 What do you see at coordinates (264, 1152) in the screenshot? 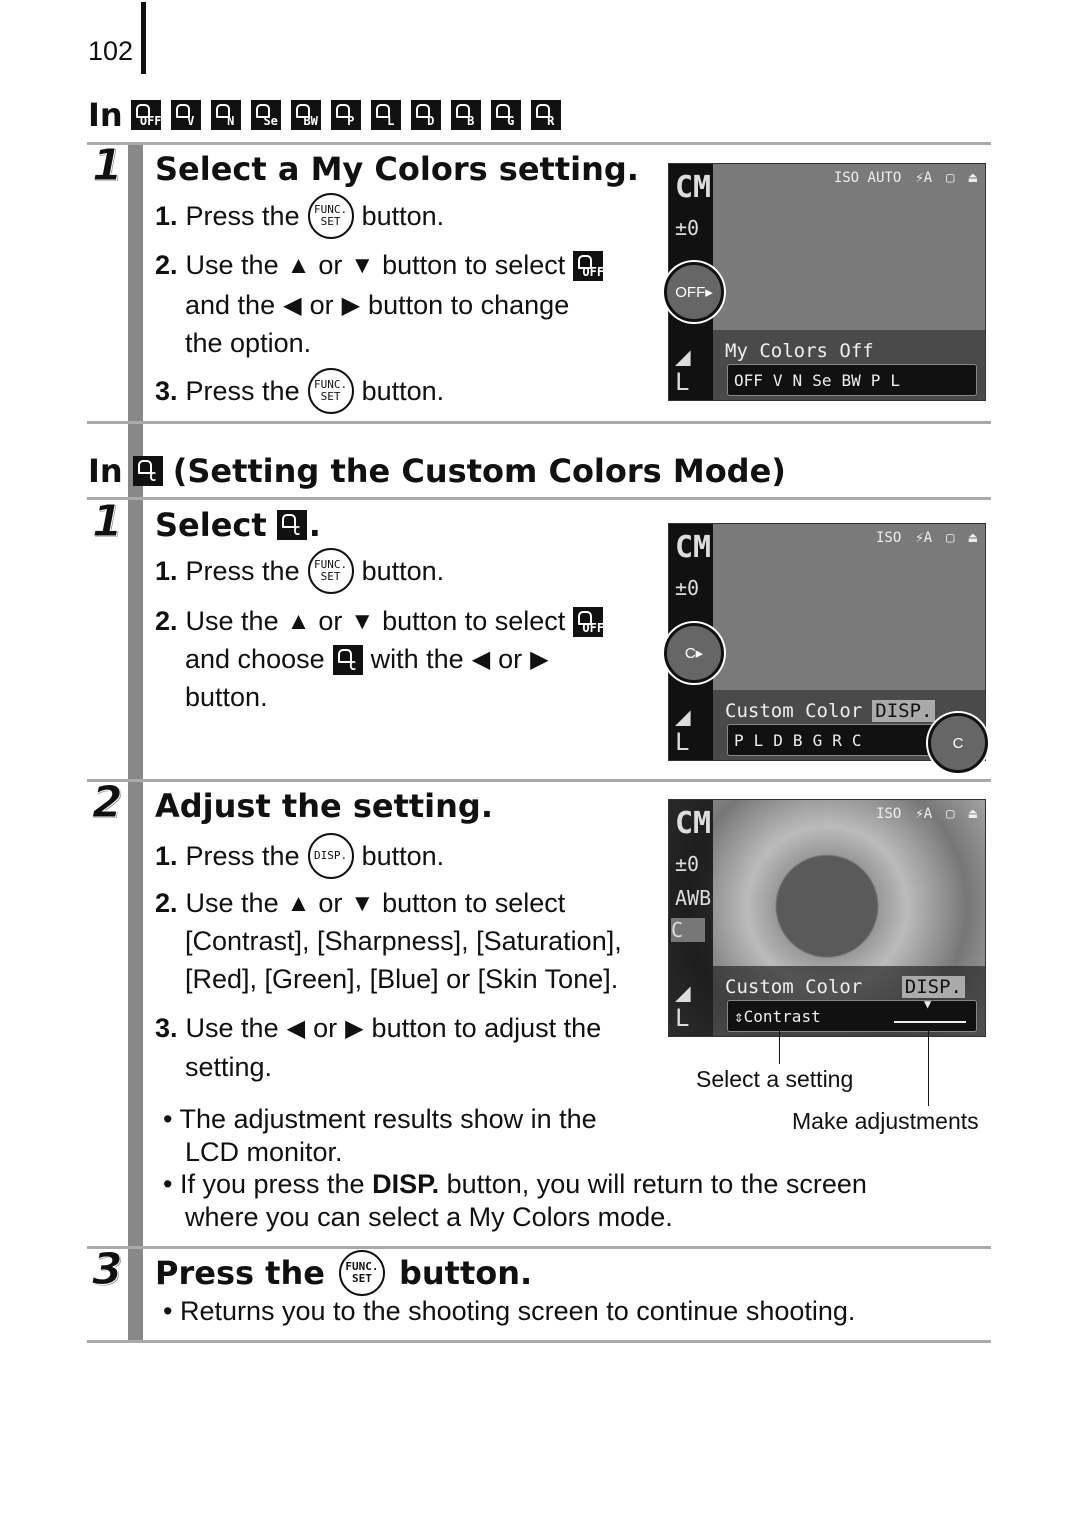
I see `bullet-item-cont: LCD monitor.` at bounding box center [264, 1152].